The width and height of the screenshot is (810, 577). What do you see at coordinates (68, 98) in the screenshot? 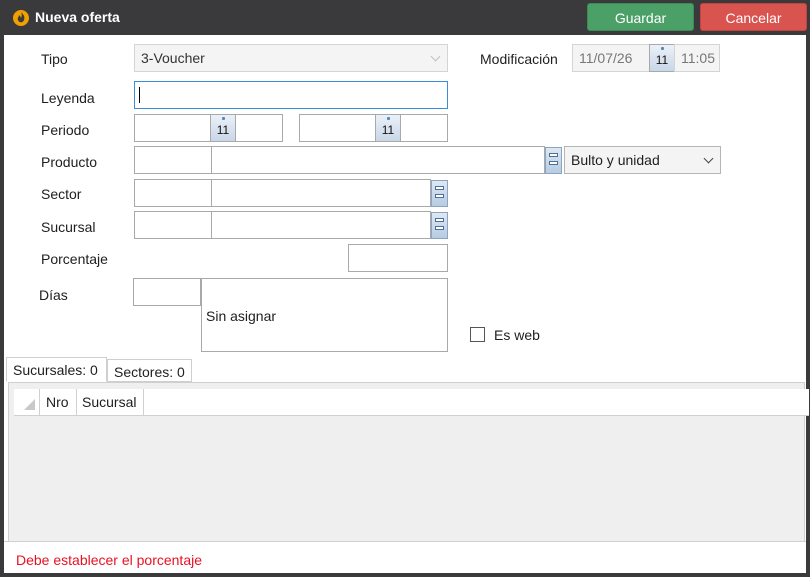
I see `leyenda-label: Leyenda` at bounding box center [68, 98].